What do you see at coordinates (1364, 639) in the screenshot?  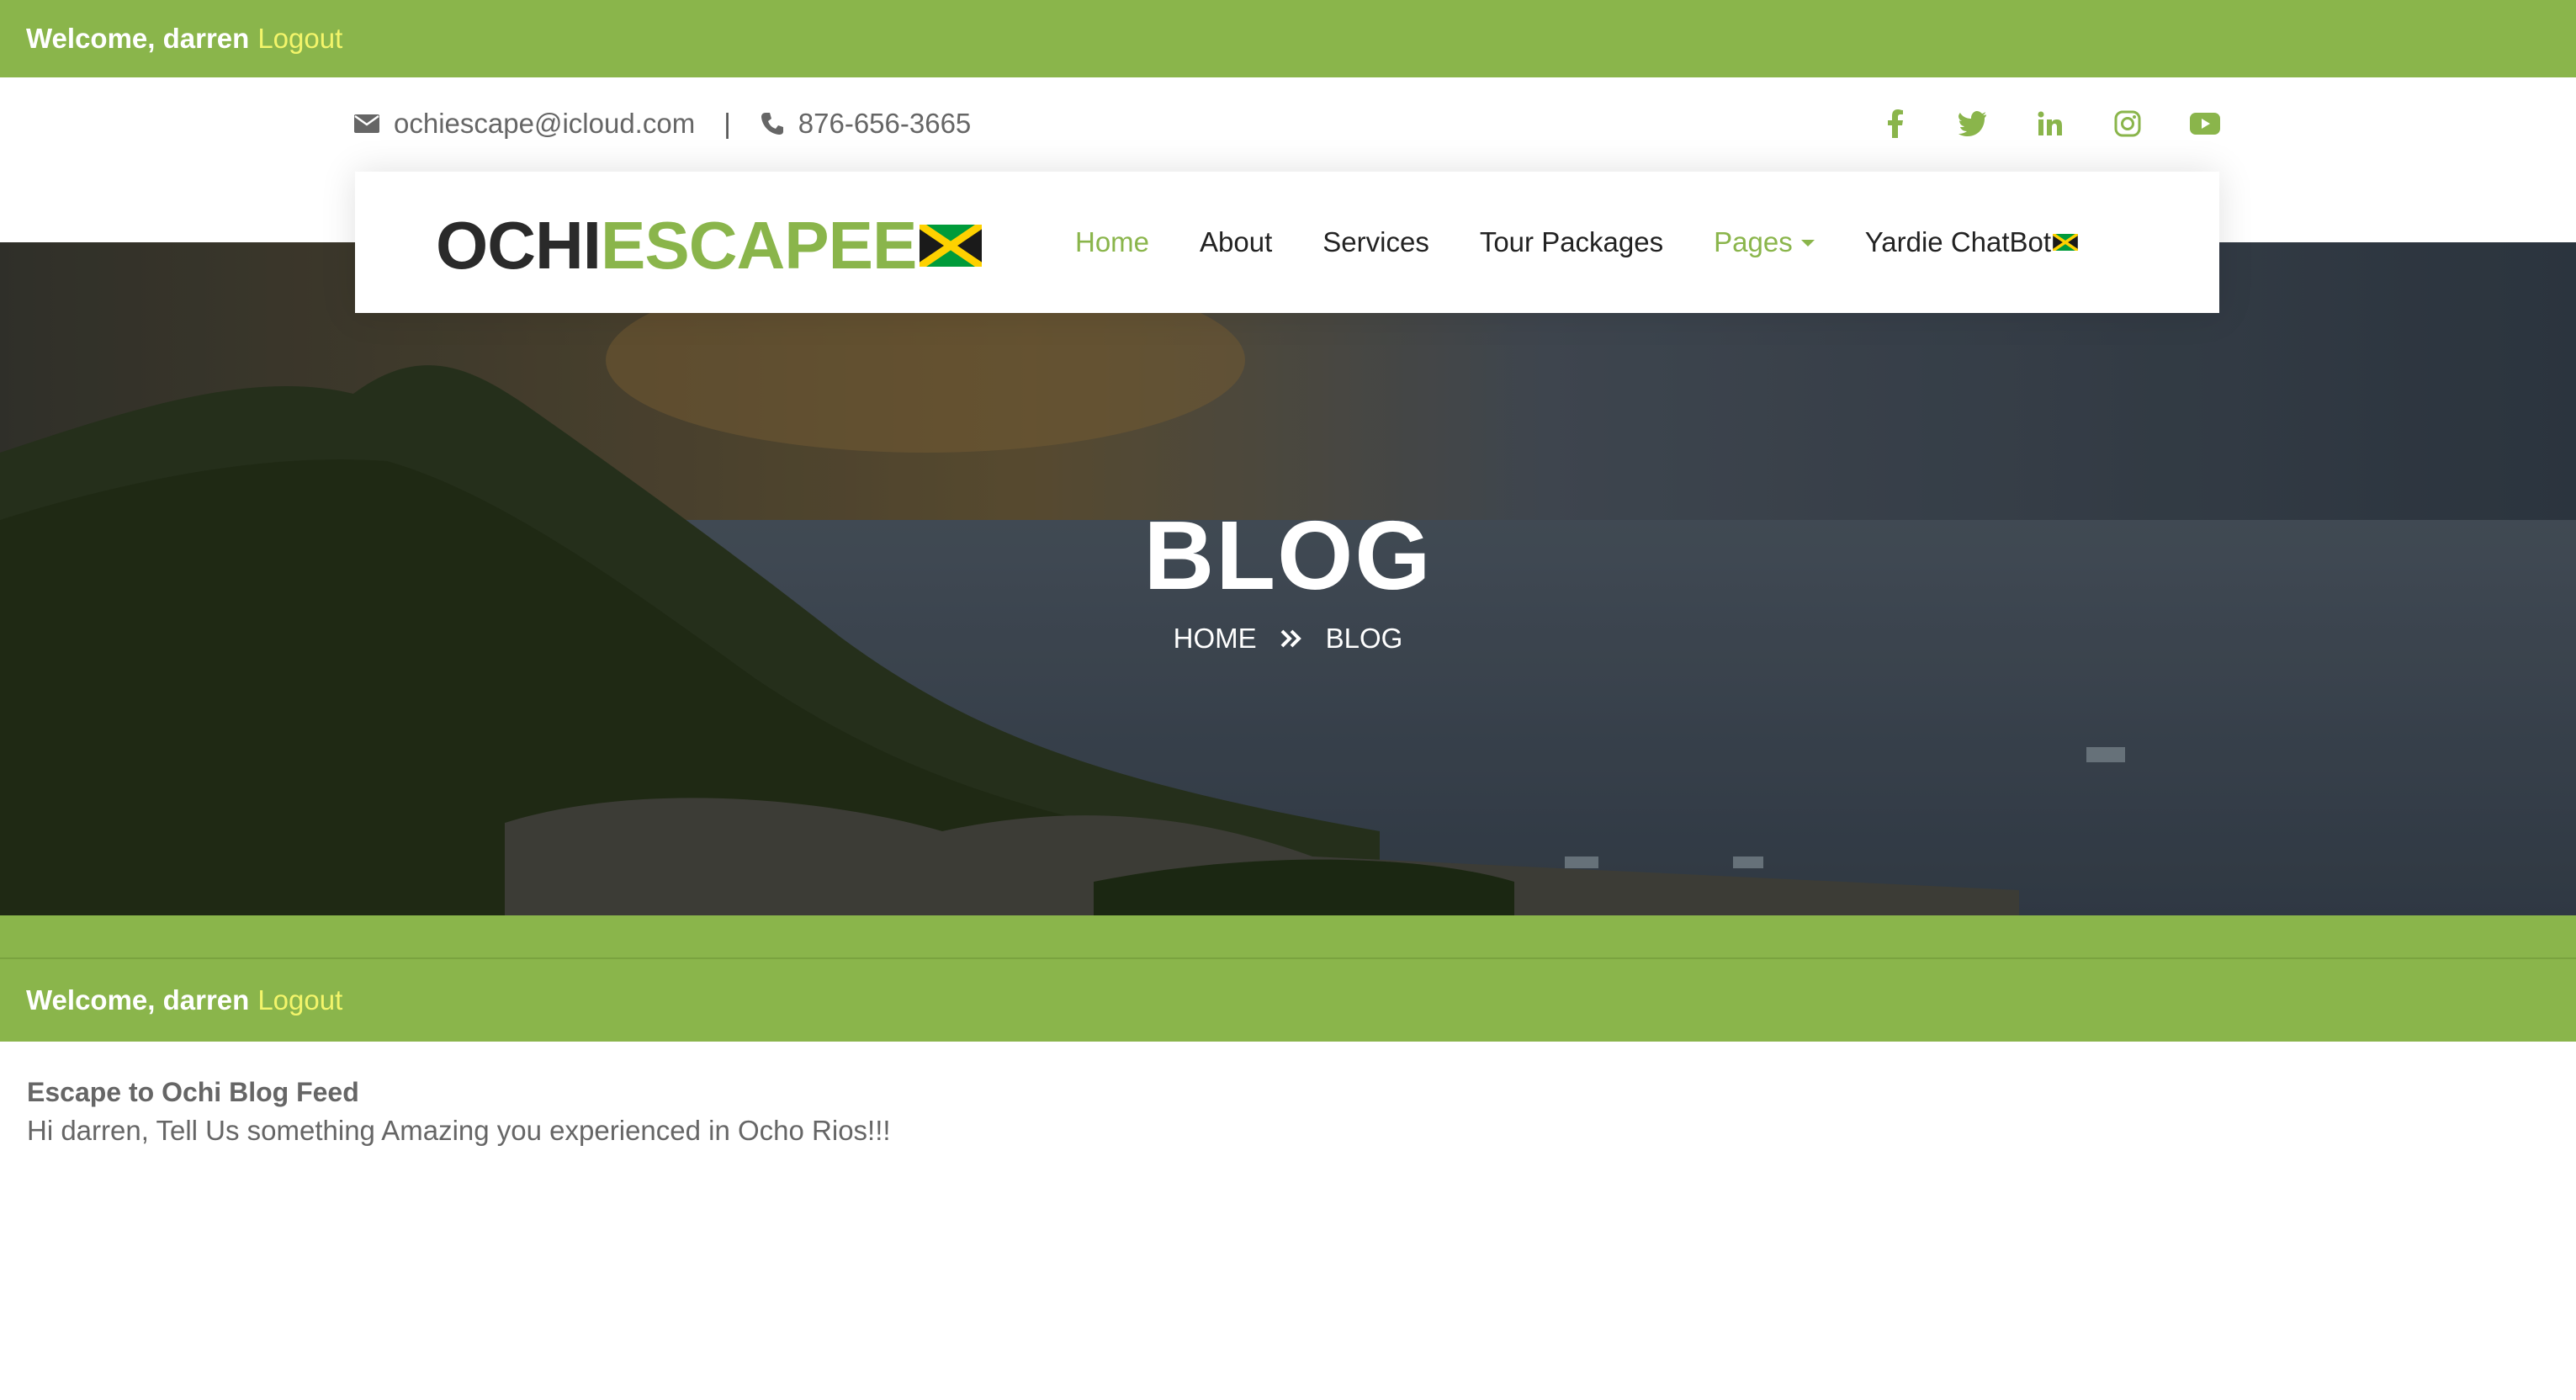 I see `breadcrumb-current: BLOG` at bounding box center [1364, 639].